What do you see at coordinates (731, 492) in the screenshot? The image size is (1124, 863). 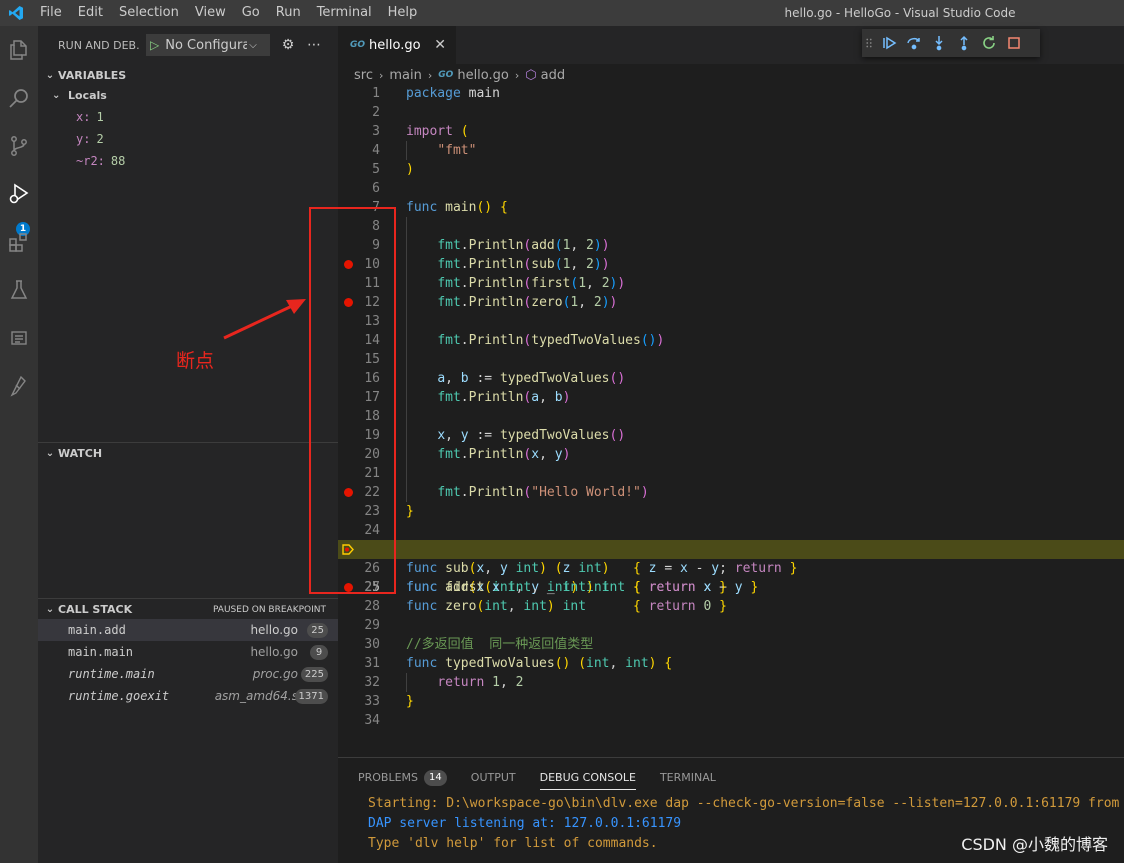 I see `code-line: 22 fmt.Println("Hello World!")` at bounding box center [731, 492].